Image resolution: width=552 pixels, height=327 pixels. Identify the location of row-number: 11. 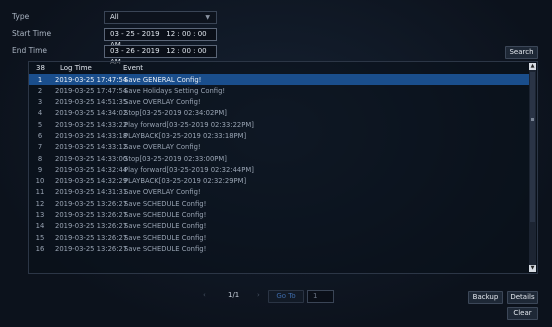
(40, 192).